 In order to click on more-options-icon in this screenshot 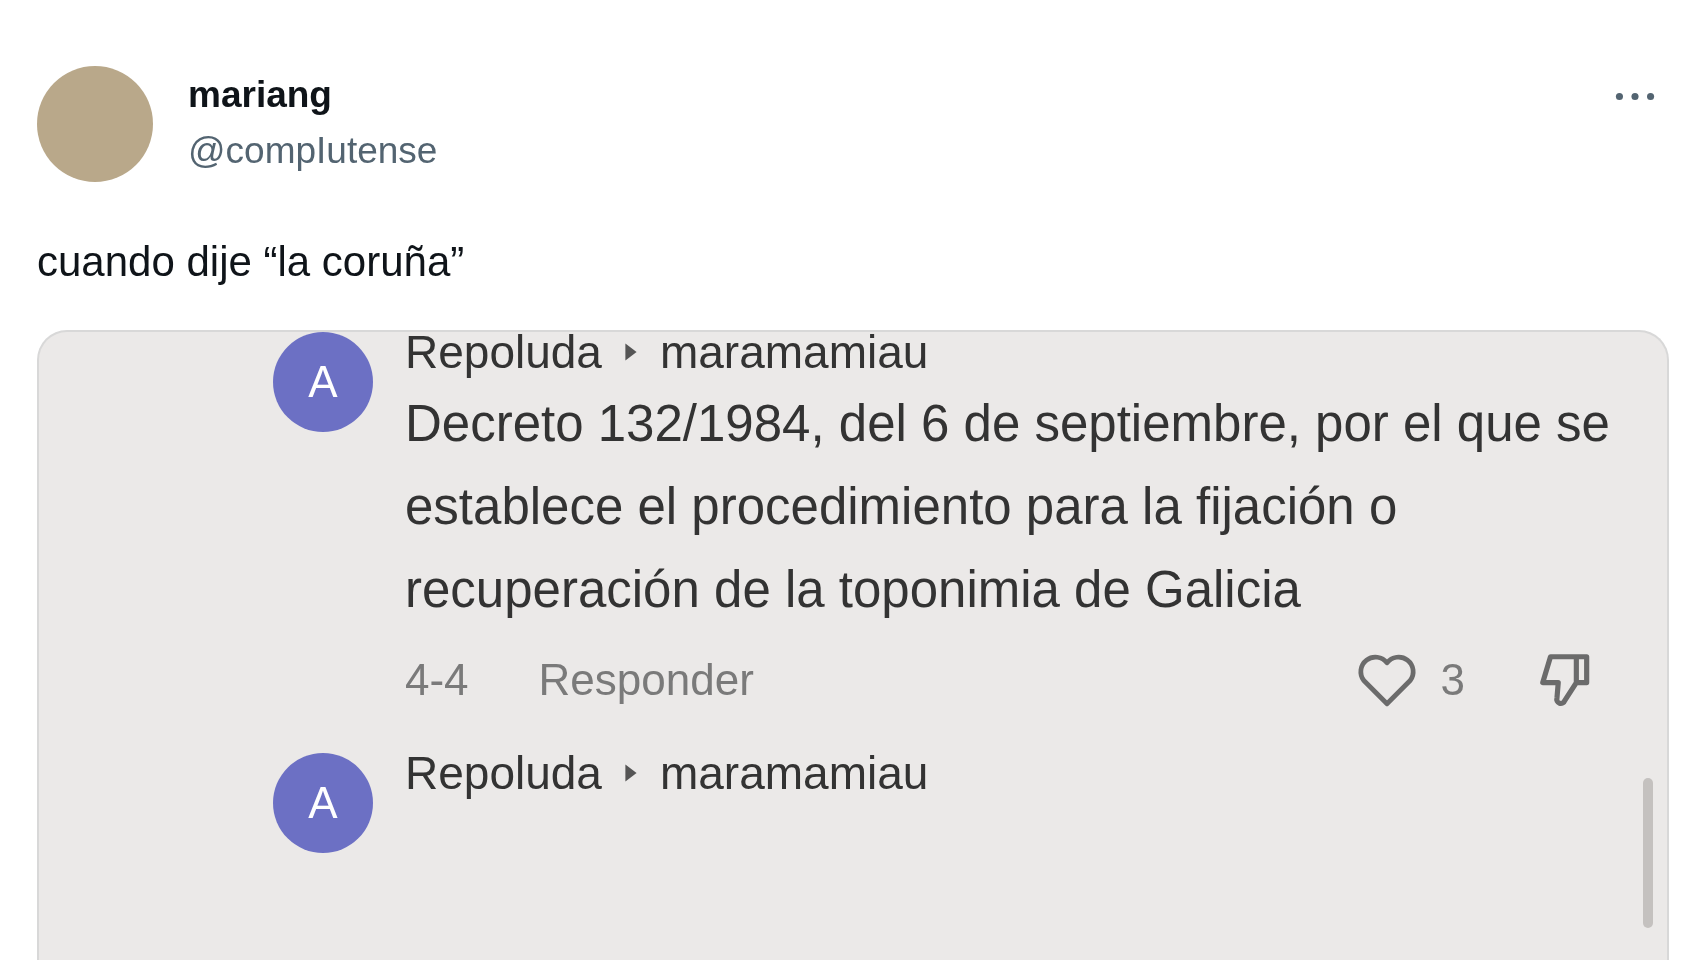, I will do `click(1635, 96)`.